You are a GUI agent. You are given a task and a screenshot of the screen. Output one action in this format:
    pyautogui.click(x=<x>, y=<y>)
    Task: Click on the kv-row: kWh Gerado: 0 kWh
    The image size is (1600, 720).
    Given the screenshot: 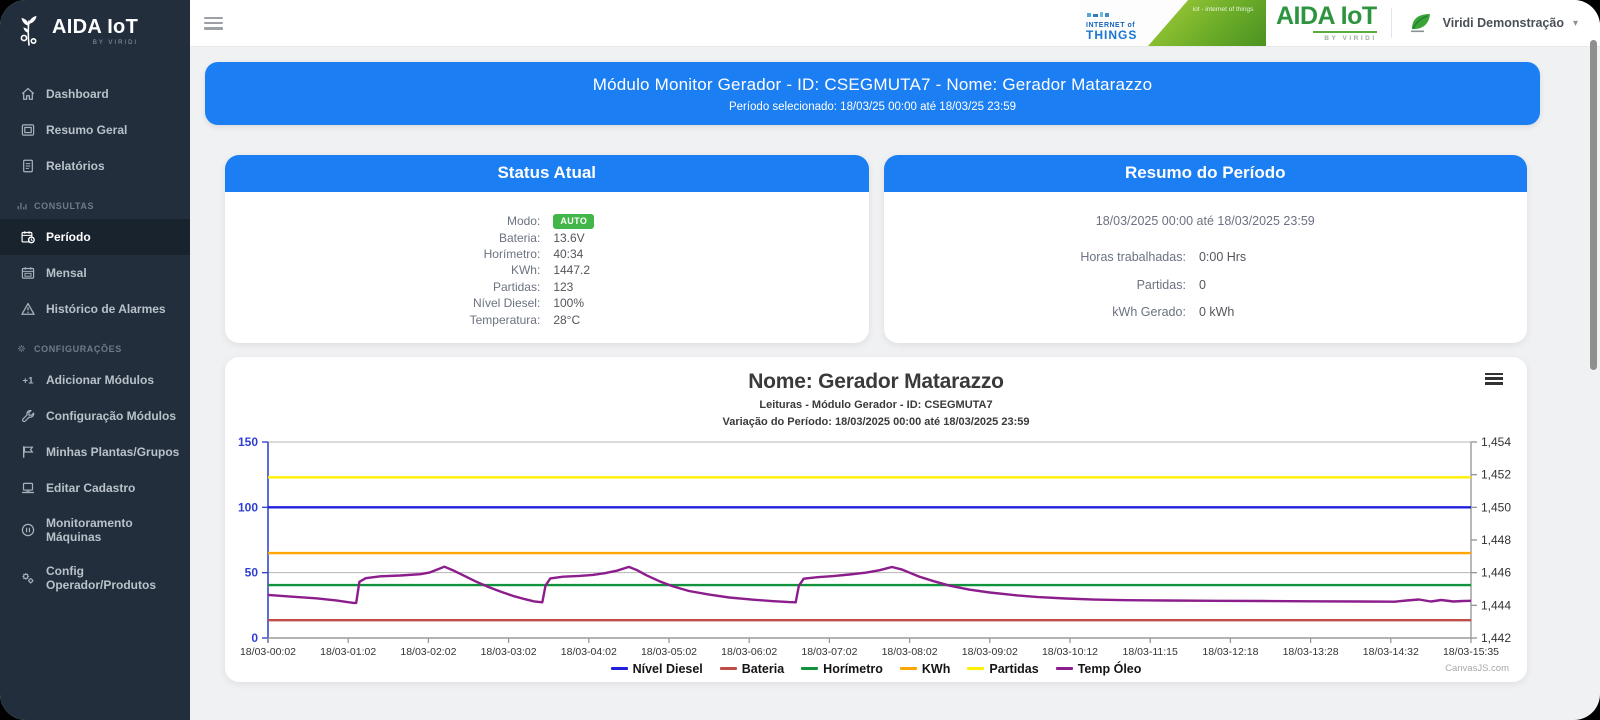 What is the action you would take?
    pyautogui.click(x=1206, y=313)
    